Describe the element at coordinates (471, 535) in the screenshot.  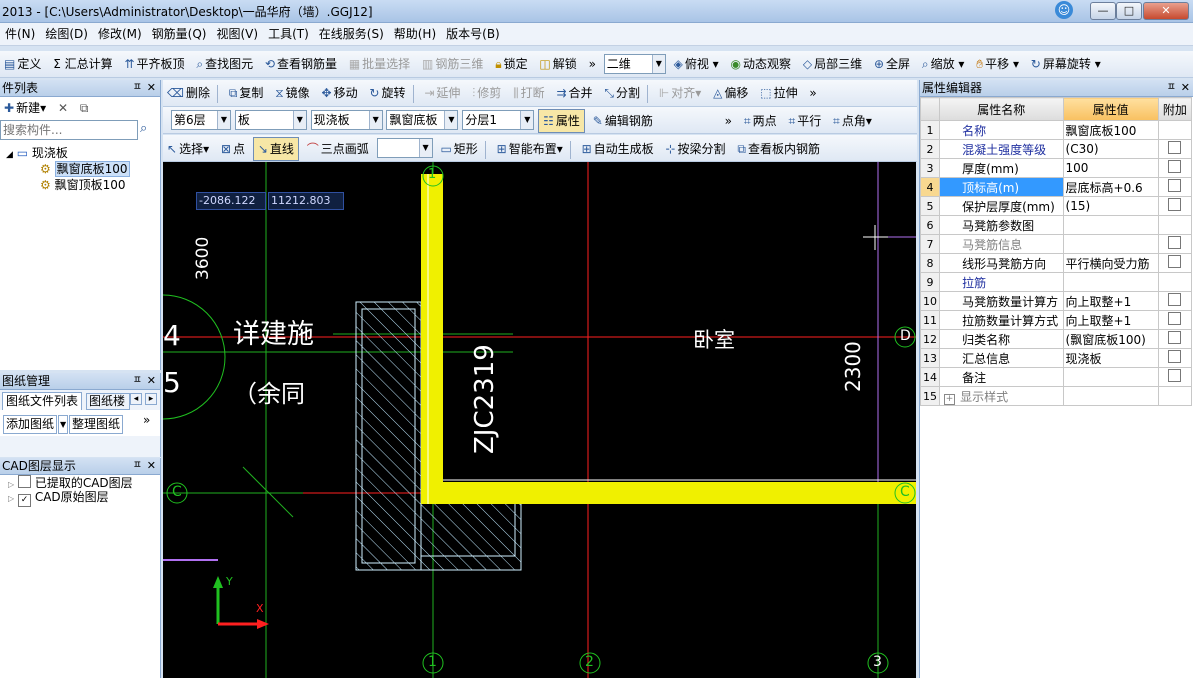
I see `bay-window-slab` at that location.